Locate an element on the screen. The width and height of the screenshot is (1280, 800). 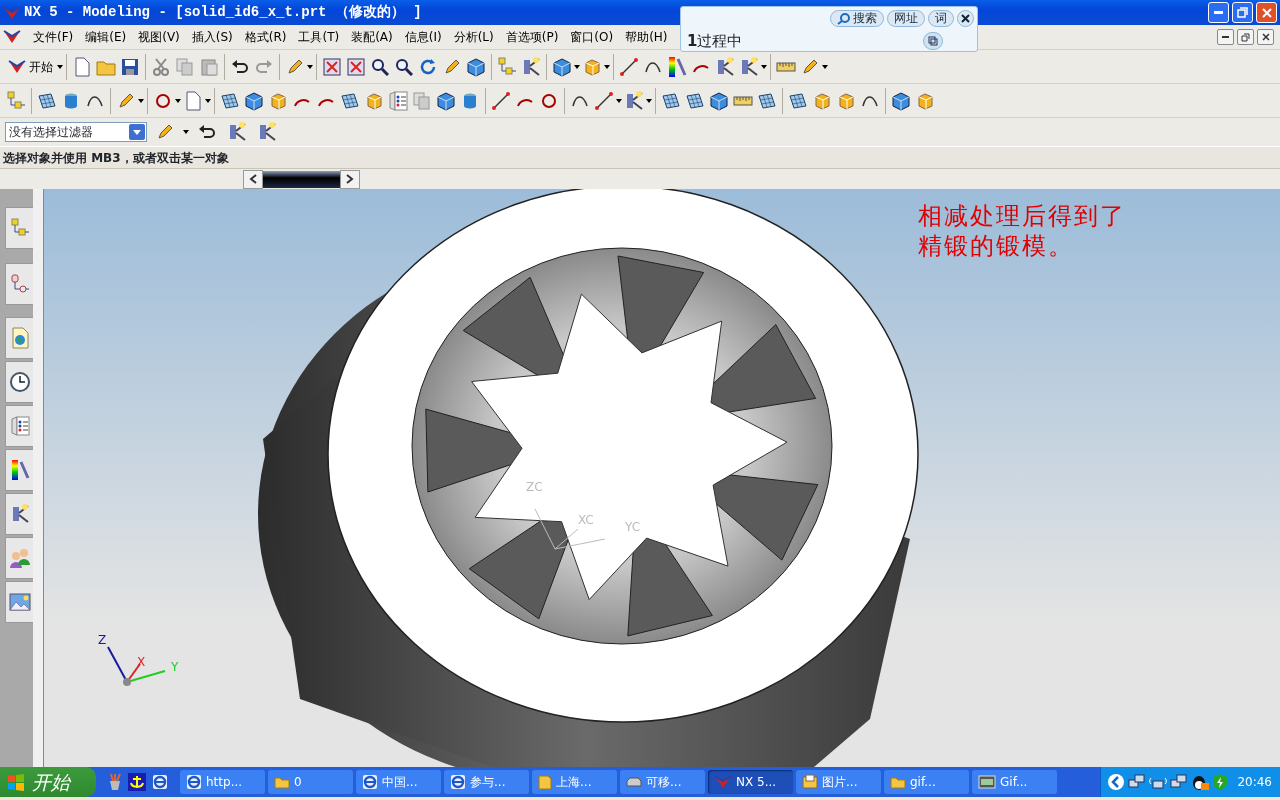
tree-icon is located at coordinates (19, 228).